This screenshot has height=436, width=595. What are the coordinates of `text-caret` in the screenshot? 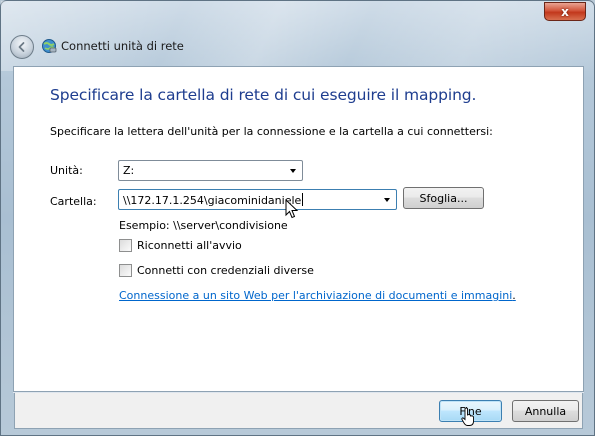 It's located at (303, 199).